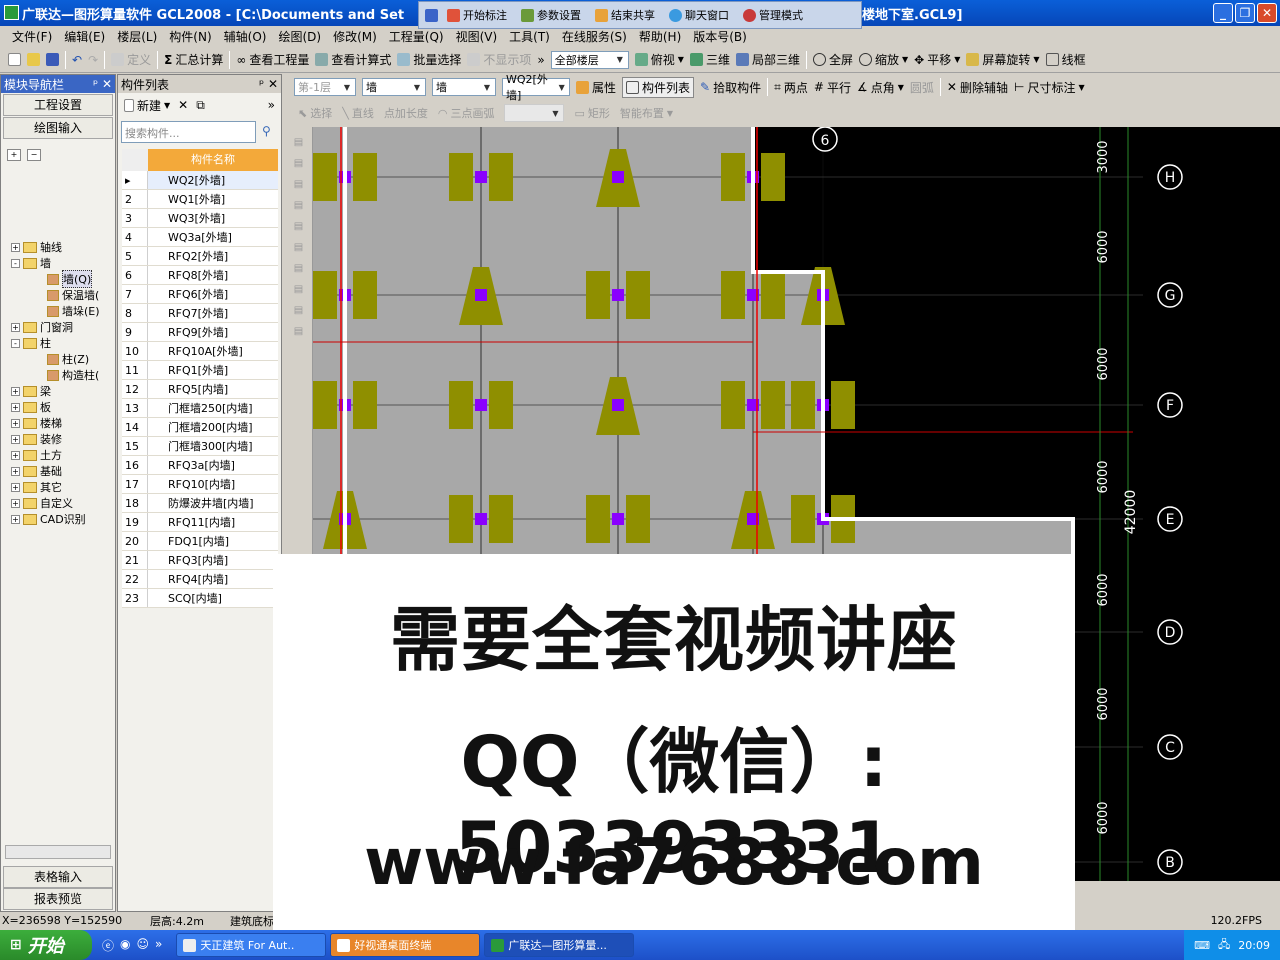 The width and height of the screenshot is (1280, 960). Describe the element at coordinates (394, 87) in the screenshot. I see `type-select: 墙 ▼` at that location.